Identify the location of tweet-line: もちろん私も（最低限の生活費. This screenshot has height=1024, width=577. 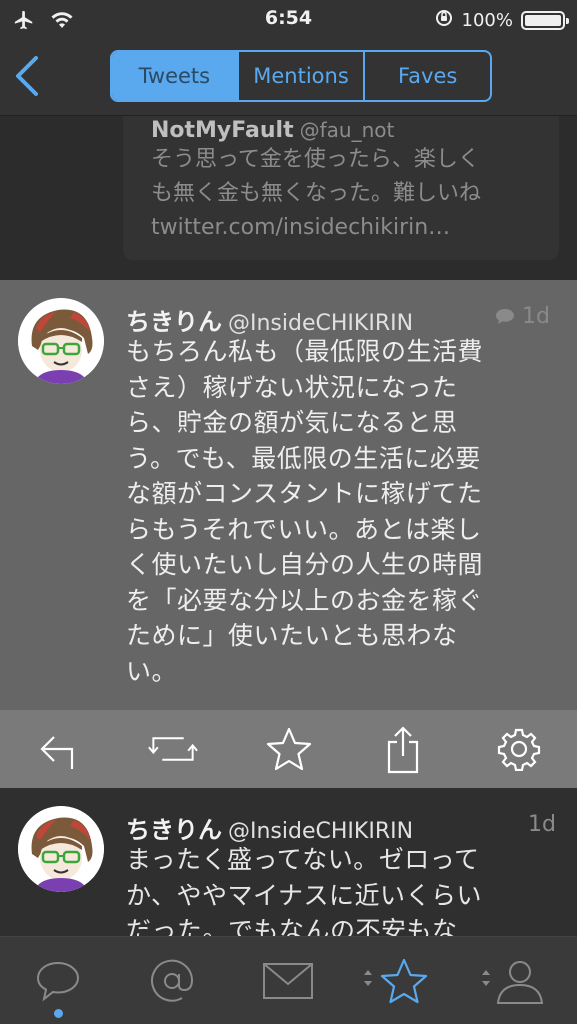
(305, 351).